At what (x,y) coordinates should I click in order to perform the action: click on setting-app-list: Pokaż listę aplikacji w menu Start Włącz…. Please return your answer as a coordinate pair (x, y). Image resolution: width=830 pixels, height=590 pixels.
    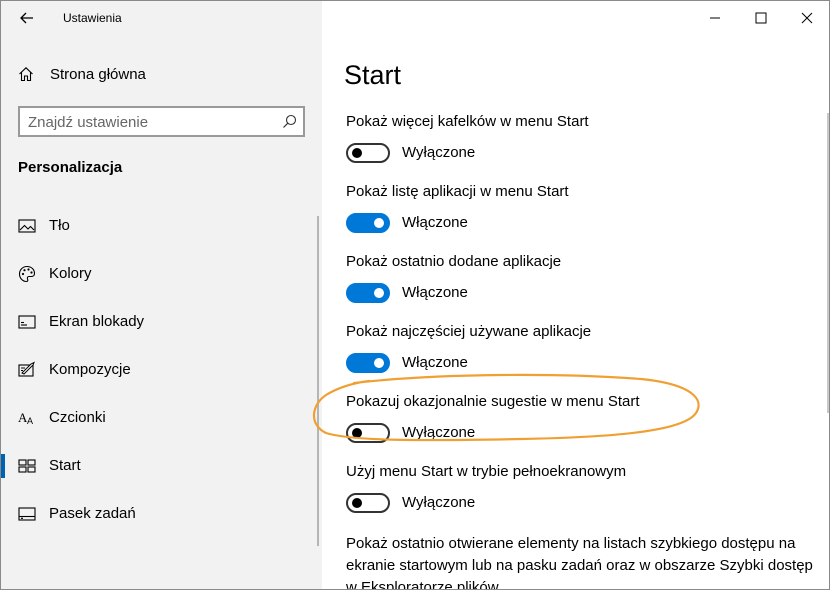
    Looking at the image, I should click on (576, 209).